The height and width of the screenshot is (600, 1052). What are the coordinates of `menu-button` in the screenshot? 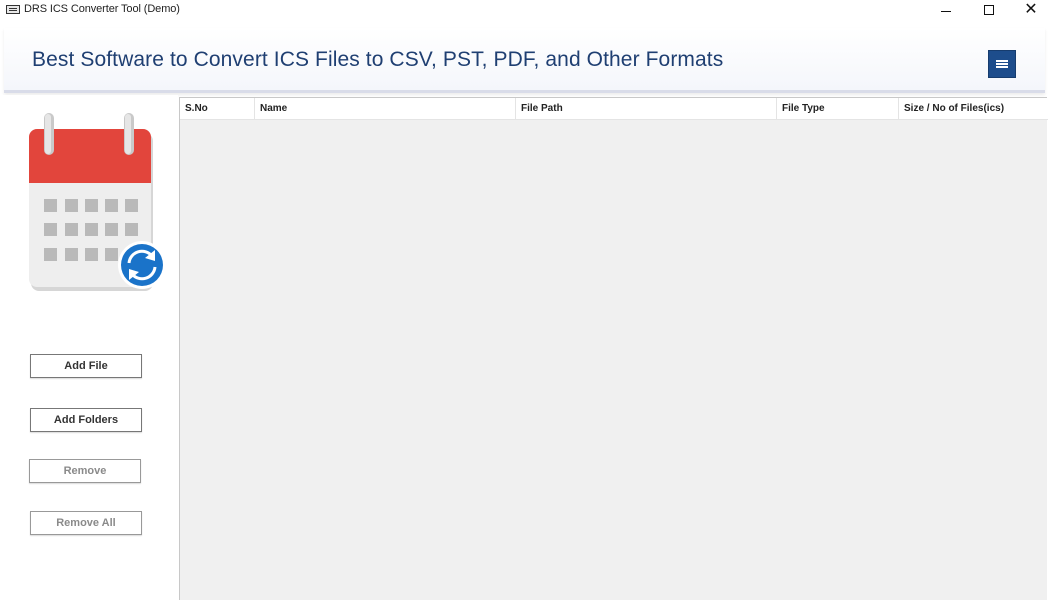 It's located at (1002, 64).